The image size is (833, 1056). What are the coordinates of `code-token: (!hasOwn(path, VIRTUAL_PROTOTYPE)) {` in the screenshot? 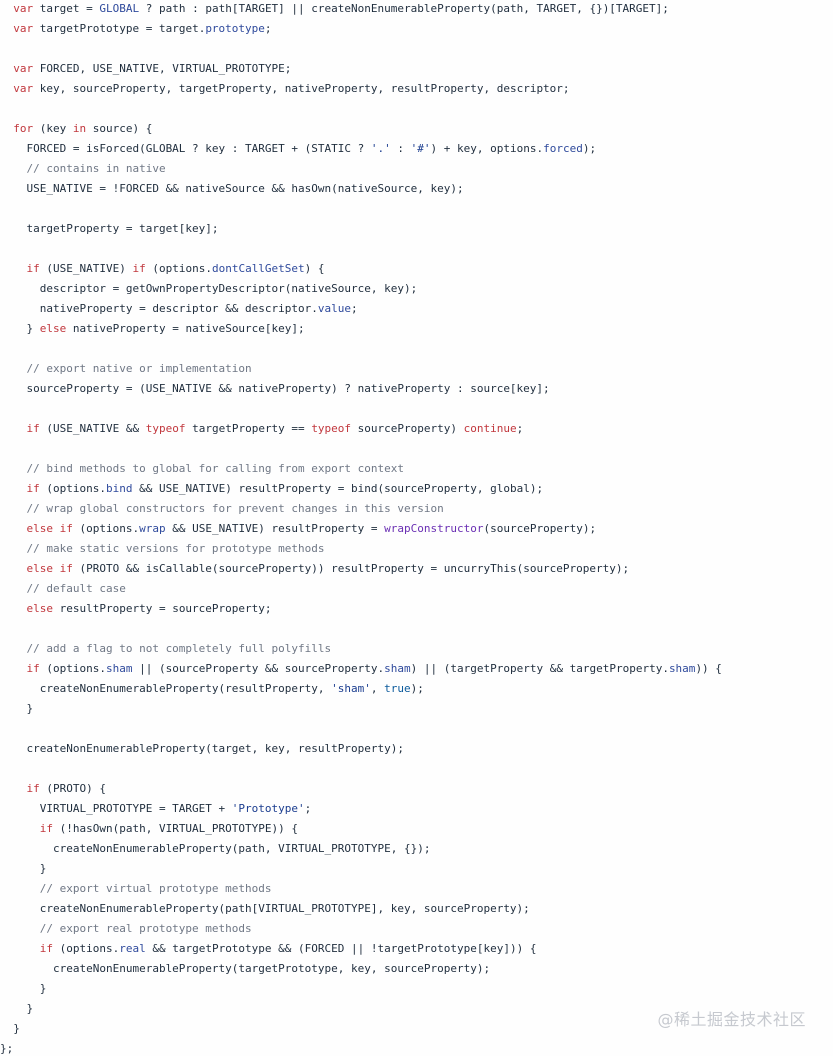 It's located at (175, 828).